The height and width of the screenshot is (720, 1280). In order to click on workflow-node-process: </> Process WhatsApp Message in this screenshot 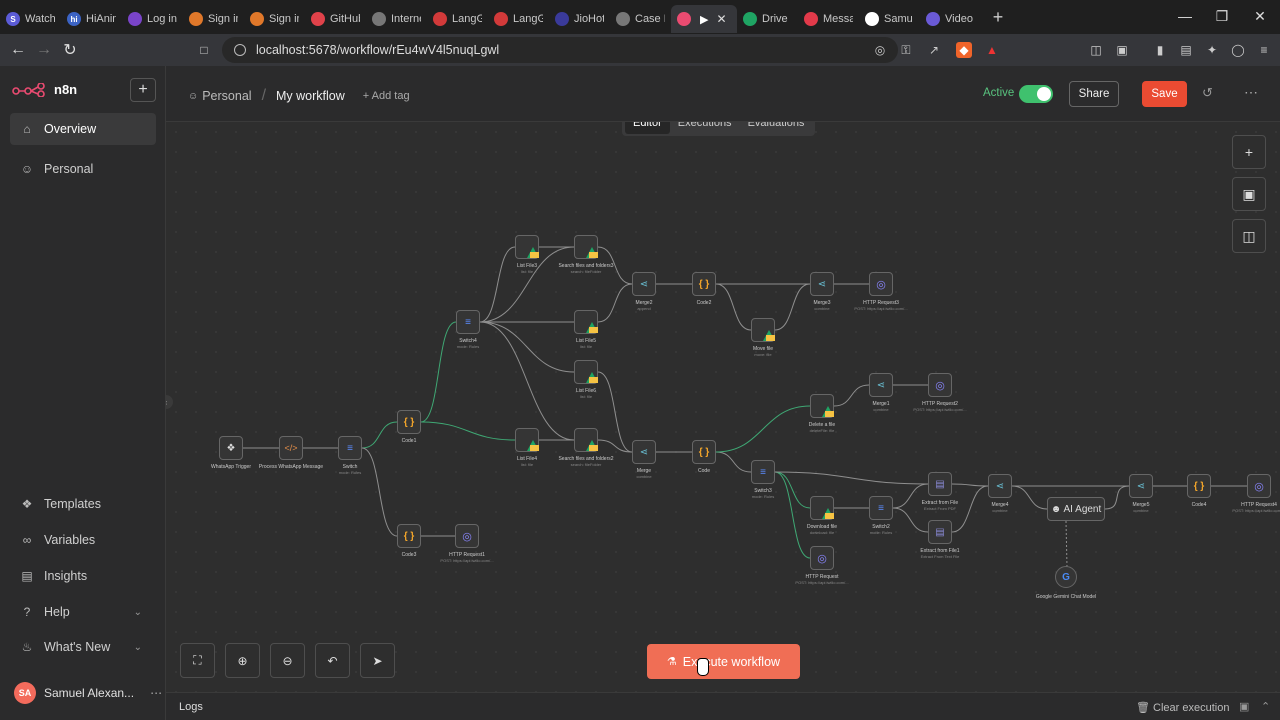, I will do `click(291, 453)`.